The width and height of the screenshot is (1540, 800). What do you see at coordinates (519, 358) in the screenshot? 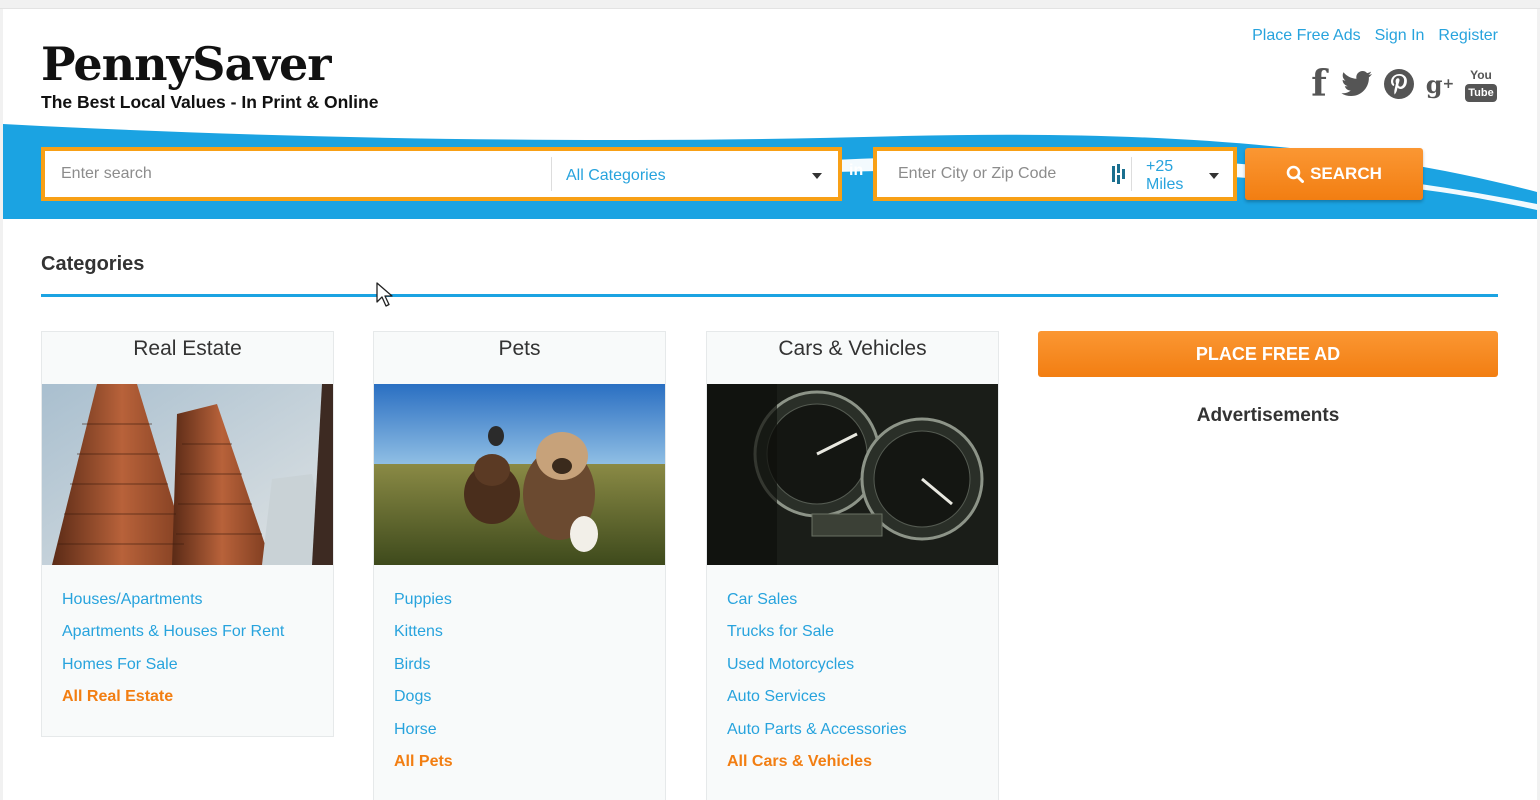
I see `card-title: Pets` at bounding box center [519, 358].